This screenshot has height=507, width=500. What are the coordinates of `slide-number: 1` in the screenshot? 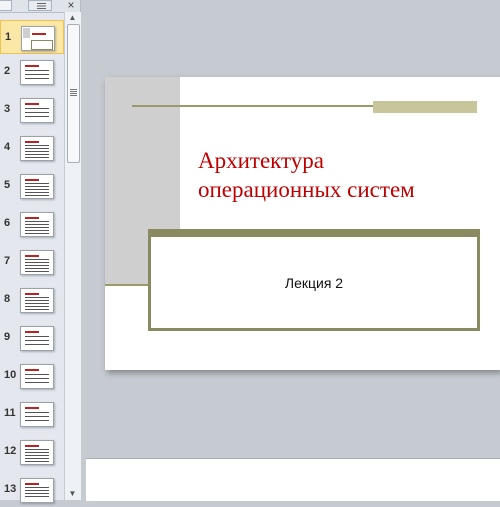 It's located at (8, 37).